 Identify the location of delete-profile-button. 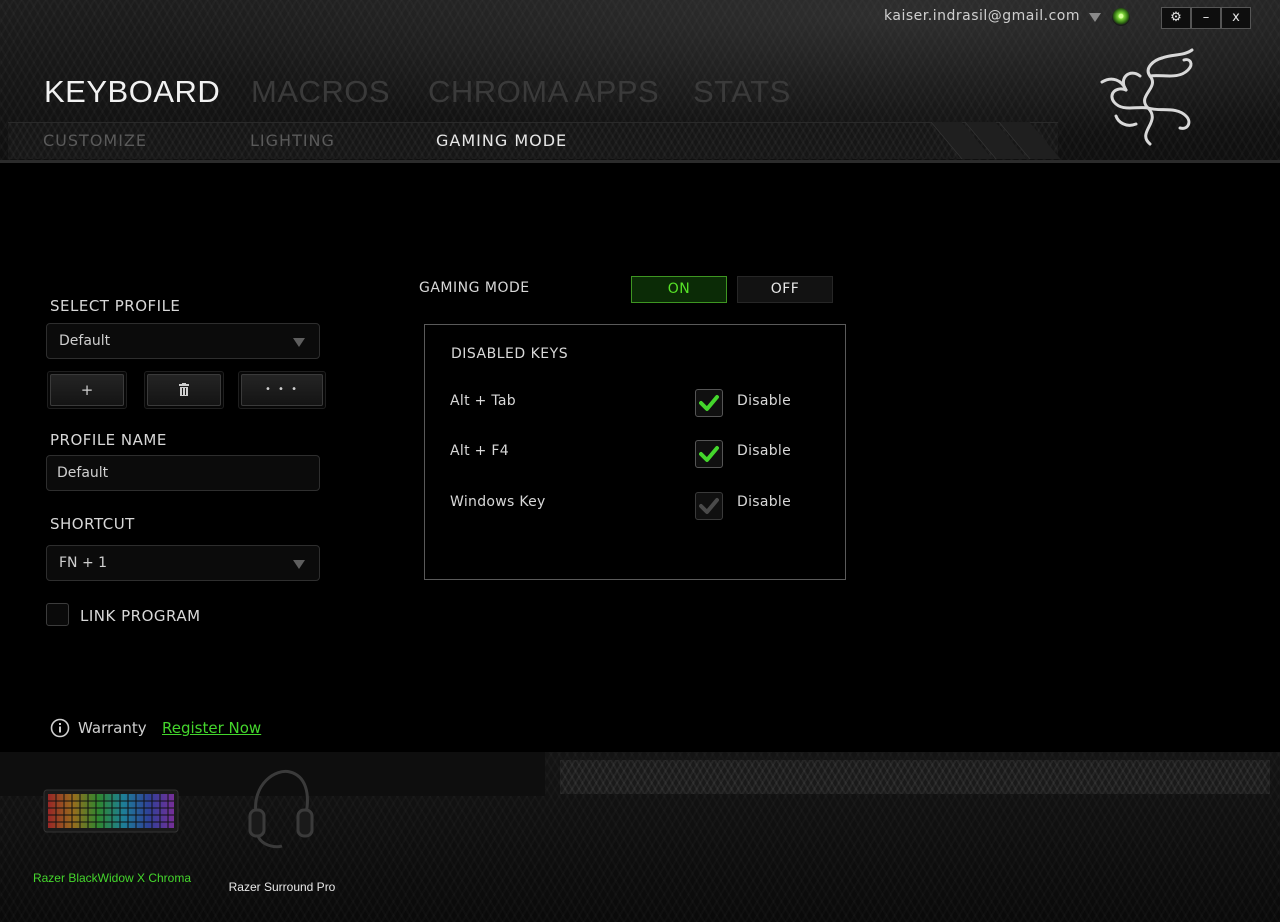
(184, 390).